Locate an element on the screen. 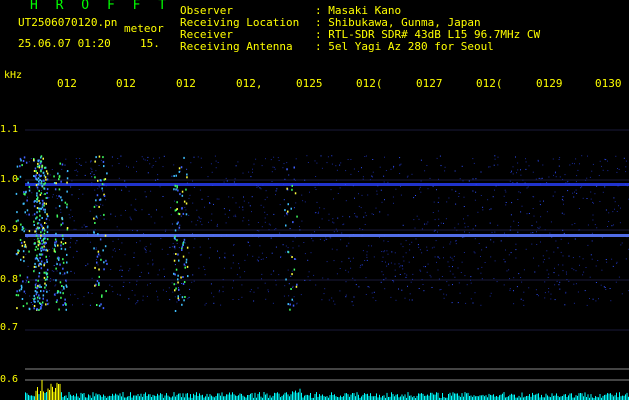  antenna-value: : 5el Yagi Az 280 for Seoul is located at coordinates (404, 46).